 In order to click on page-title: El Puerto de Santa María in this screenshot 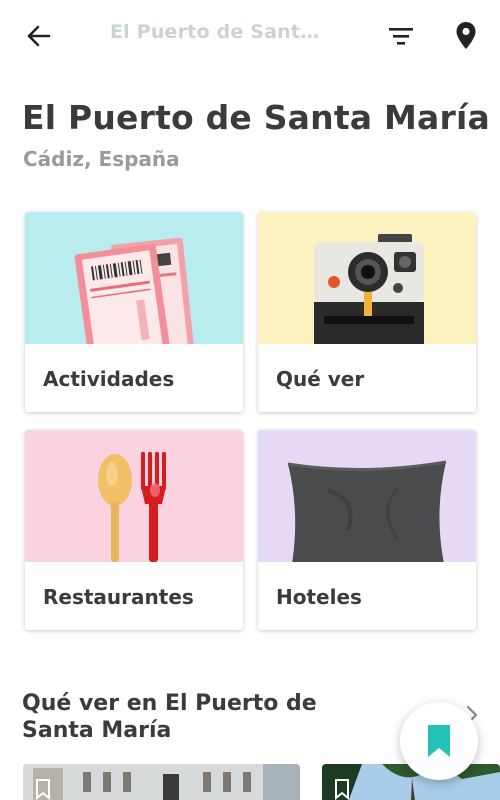, I will do `click(256, 117)`.